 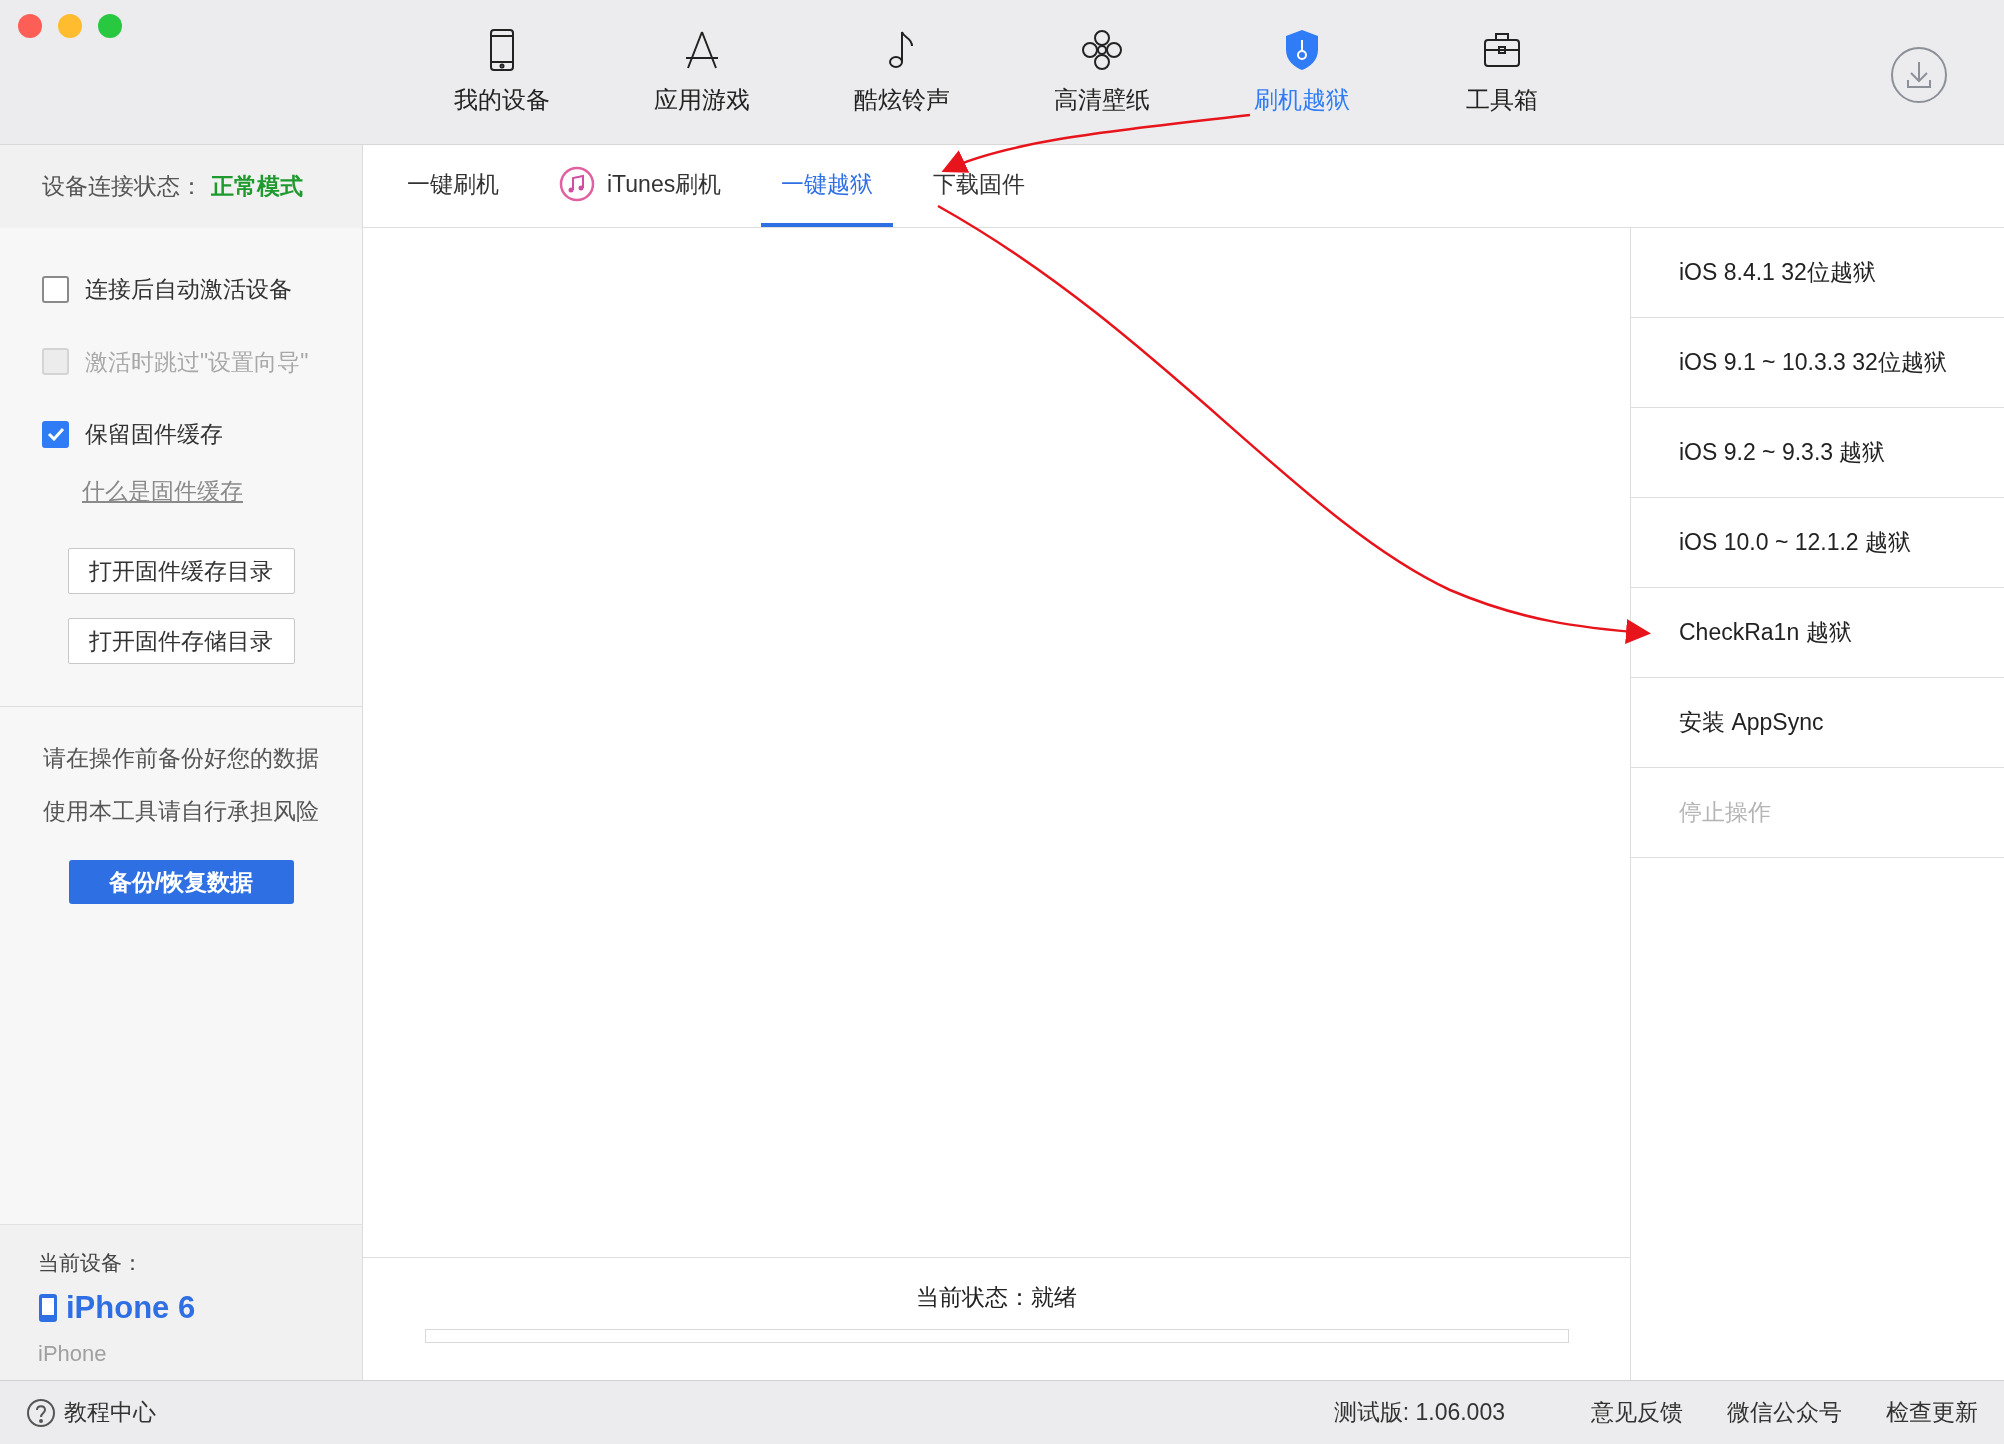 What do you see at coordinates (257, 187) in the screenshot?
I see `connection-status: 正常模式` at bounding box center [257, 187].